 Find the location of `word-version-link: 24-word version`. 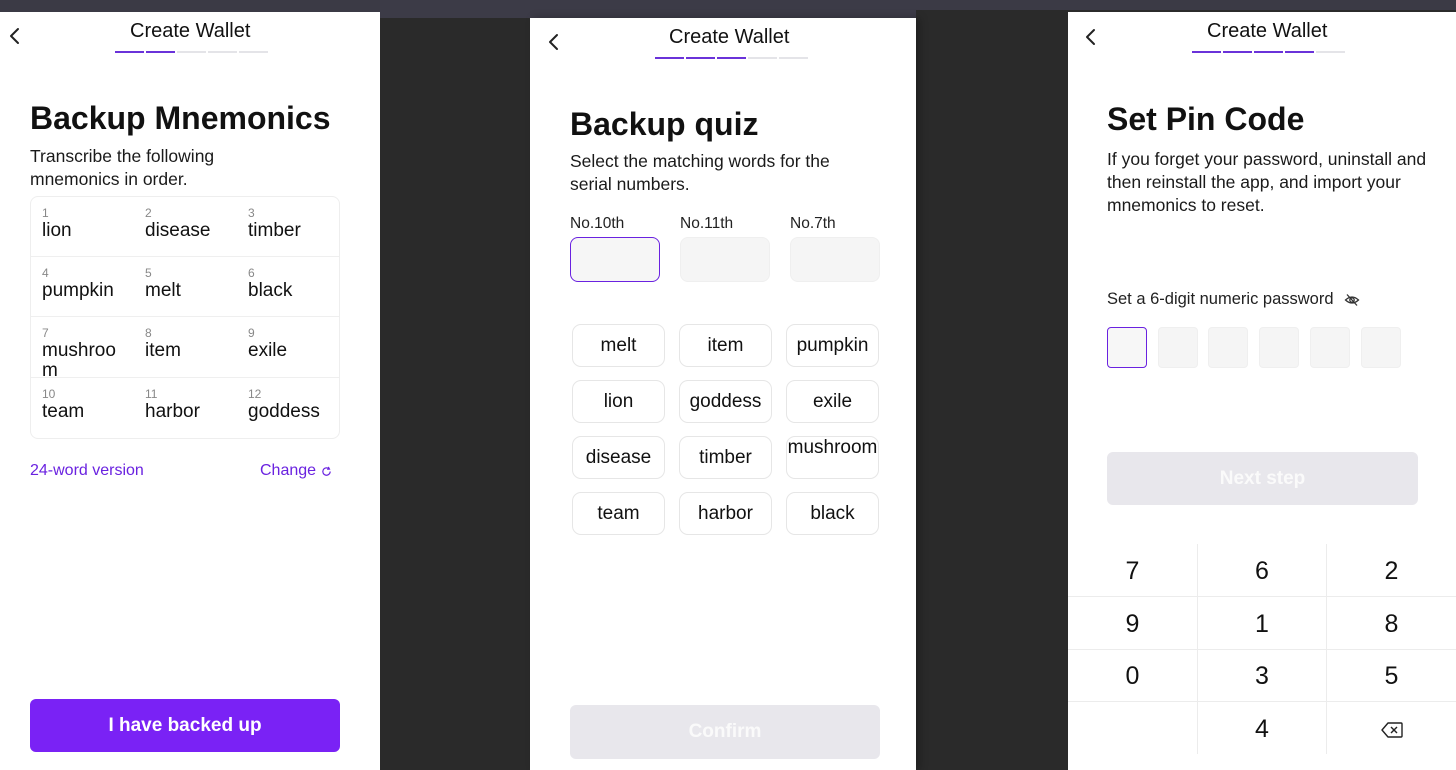

word-version-link: 24-word version is located at coordinates (87, 471).